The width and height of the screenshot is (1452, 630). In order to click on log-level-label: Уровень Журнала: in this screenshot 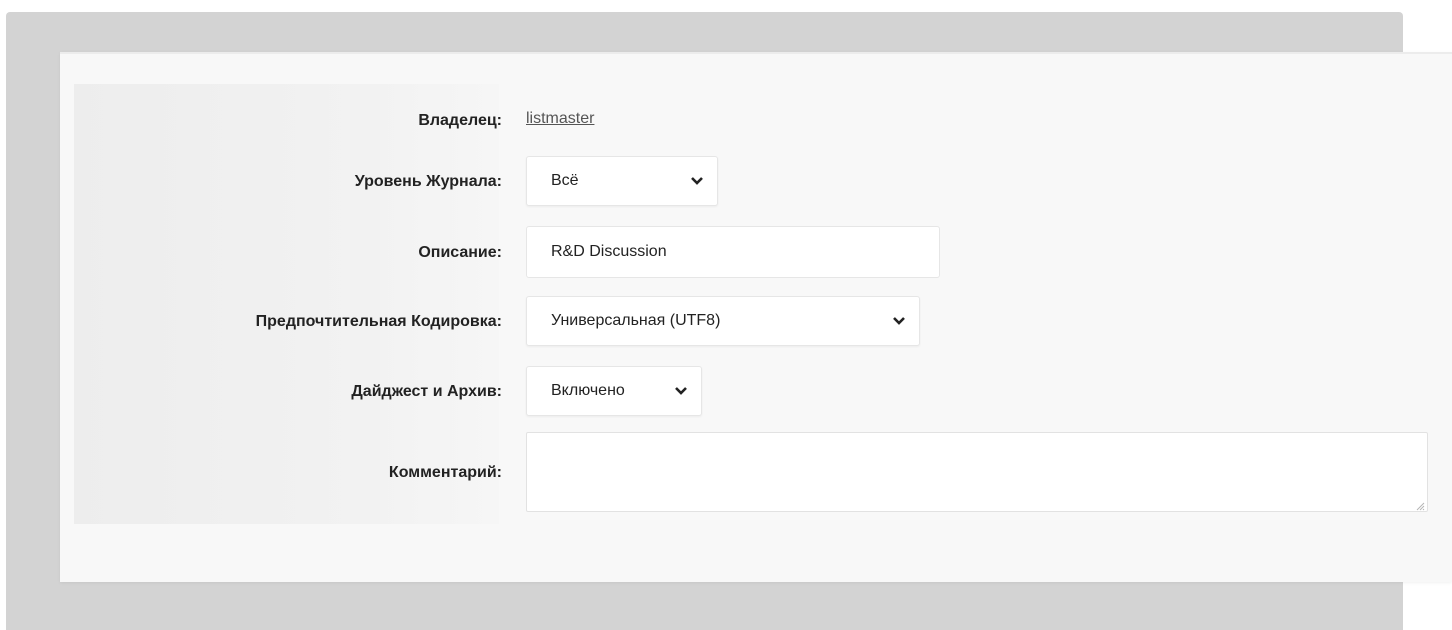, I will do `click(428, 181)`.